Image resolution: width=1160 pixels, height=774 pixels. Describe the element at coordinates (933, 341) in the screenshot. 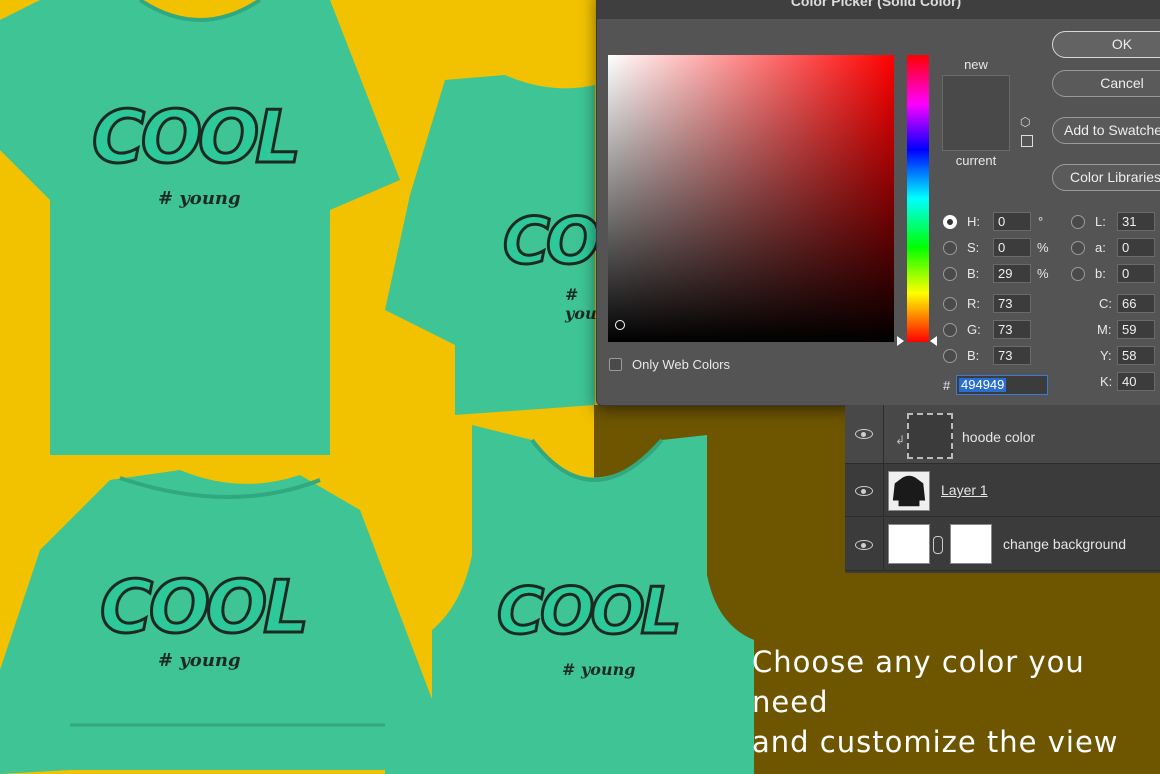

I see `hue-slider-right-arrow-icon` at that location.